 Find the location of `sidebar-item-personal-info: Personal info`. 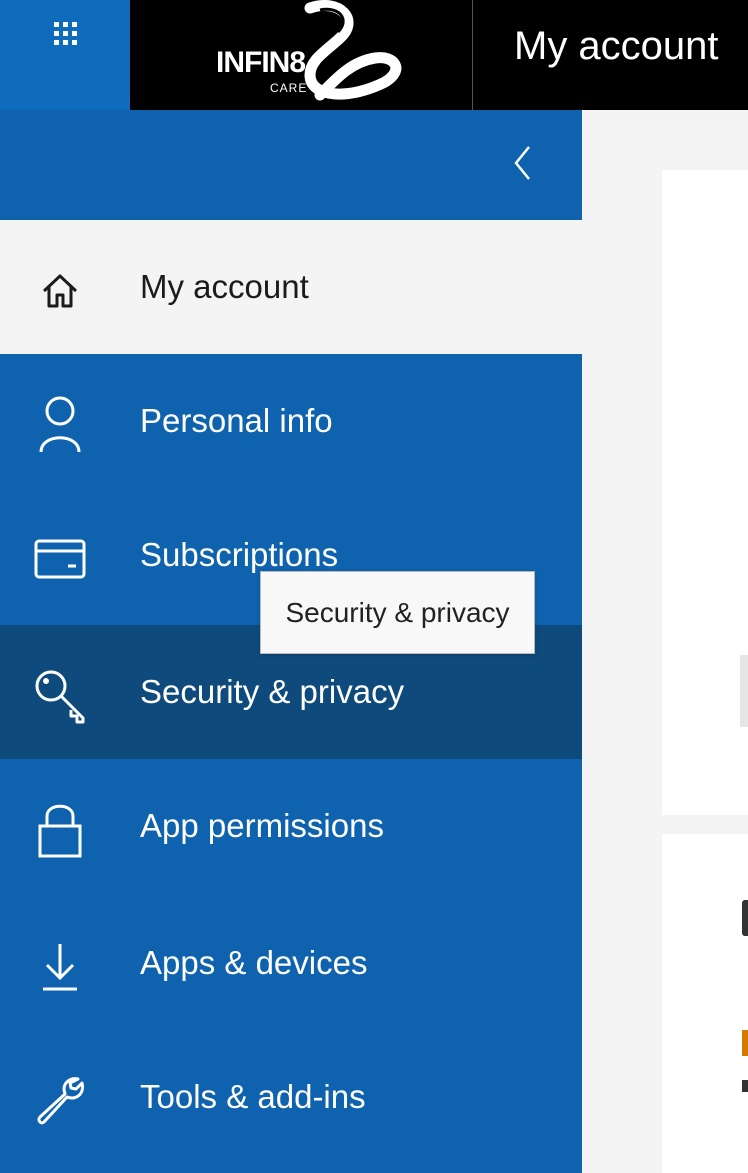

sidebar-item-personal-info: Personal info is located at coordinates (291, 421).